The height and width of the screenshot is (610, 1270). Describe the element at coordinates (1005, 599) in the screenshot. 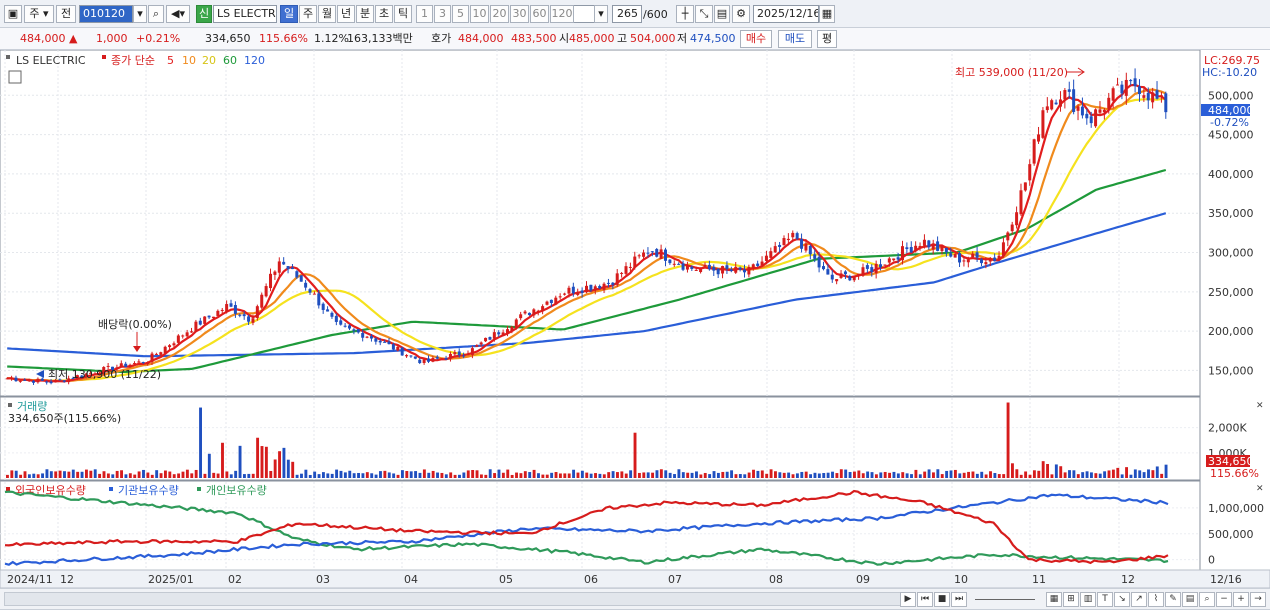

I see `zoom-slider` at that location.